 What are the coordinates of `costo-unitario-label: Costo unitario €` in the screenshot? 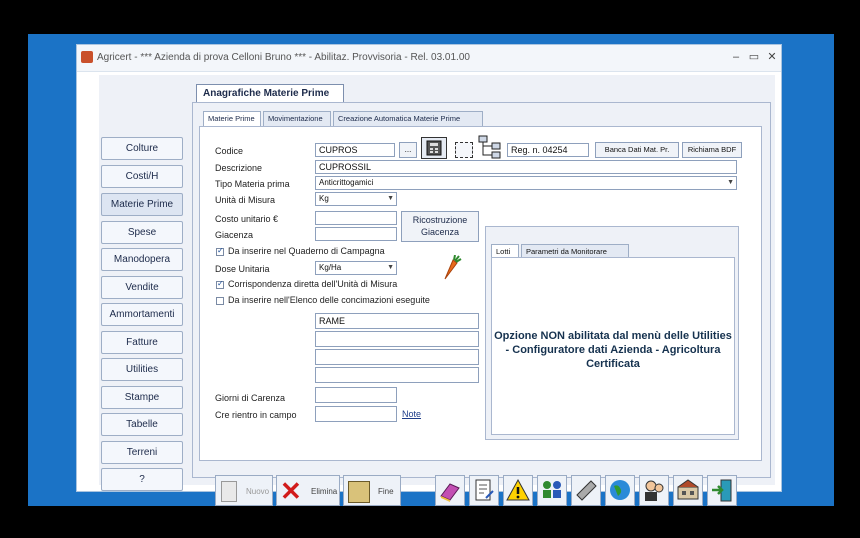 It's located at (247, 219).